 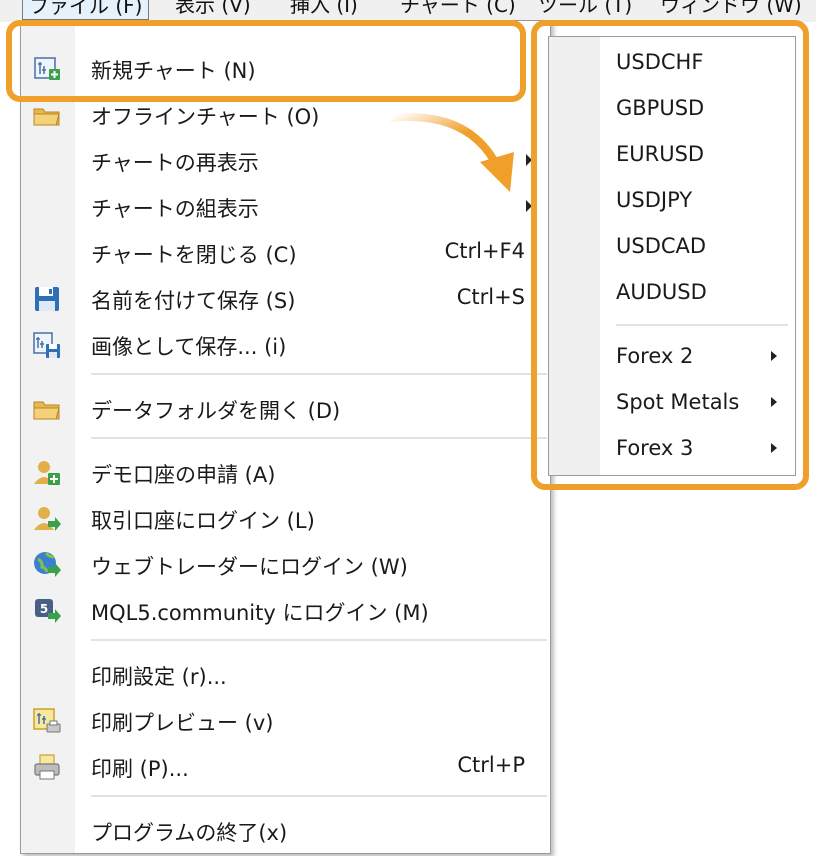 I want to click on submenu-item-usdcad: USDCAD, so click(x=672, y=248).